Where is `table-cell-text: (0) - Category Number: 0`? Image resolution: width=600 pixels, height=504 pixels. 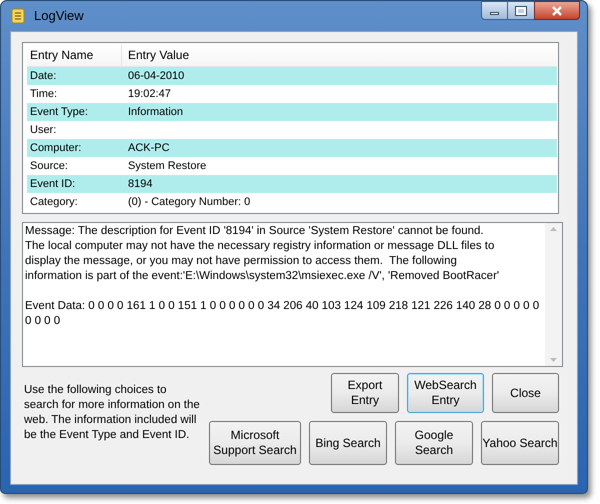
table-cell-text: (0) - Category Number: 0 is located at coordinates (188, 202).